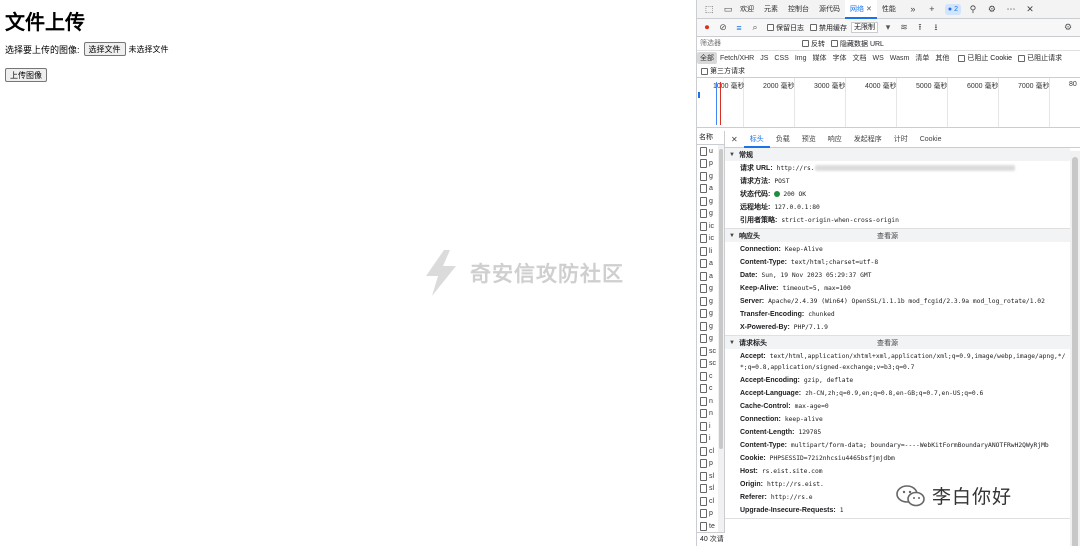  What do you see at coordinates (749, 236) in the screenshot?
I see `response-headers-title: 响应头` at bounding box center [749, 236].